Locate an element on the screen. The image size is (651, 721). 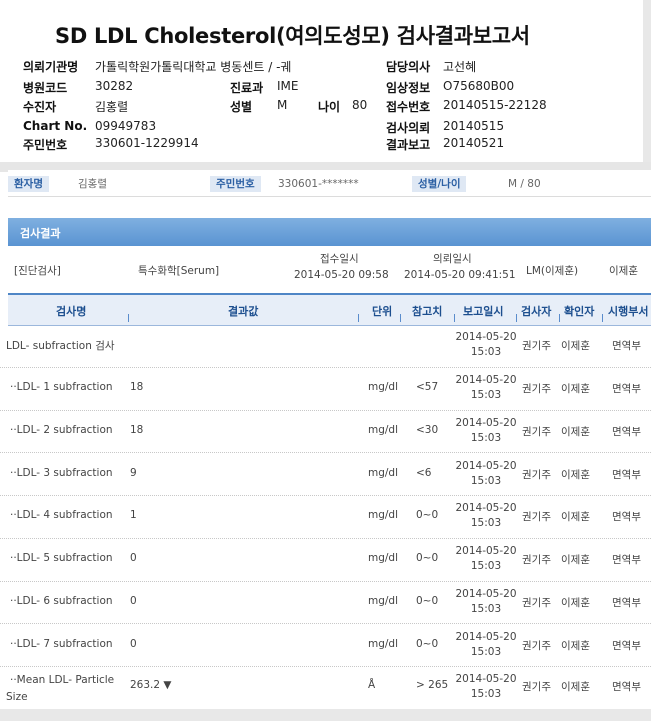
receipt-label: 접수번호 is located at coordinates (408, 107).